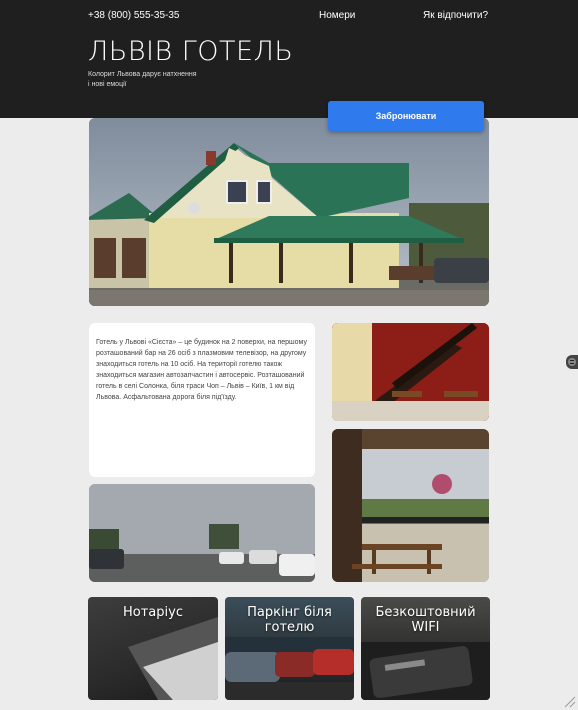  Describe the element at coordinates (569, 701) in the screenshot. I see `resize-grip-icon` at that location.